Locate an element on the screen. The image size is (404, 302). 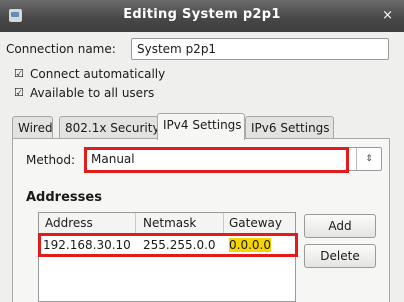
available-all-users-checkbox: ☑ Available to all users is located at coordinates (84, 93).